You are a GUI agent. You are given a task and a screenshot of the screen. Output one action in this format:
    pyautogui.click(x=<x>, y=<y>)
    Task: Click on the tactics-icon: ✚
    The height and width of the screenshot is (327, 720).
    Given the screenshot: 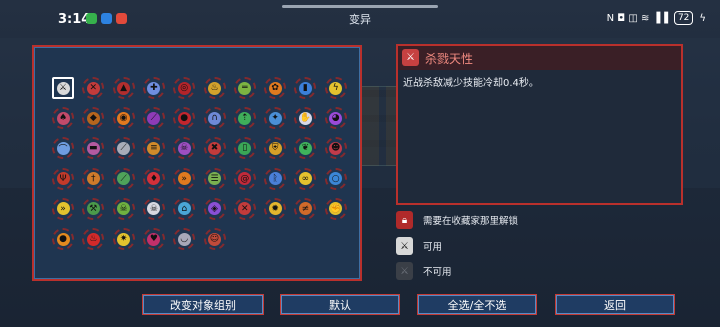 What is the action you would take?
    pyautogui.click(x=153, y=88)
    